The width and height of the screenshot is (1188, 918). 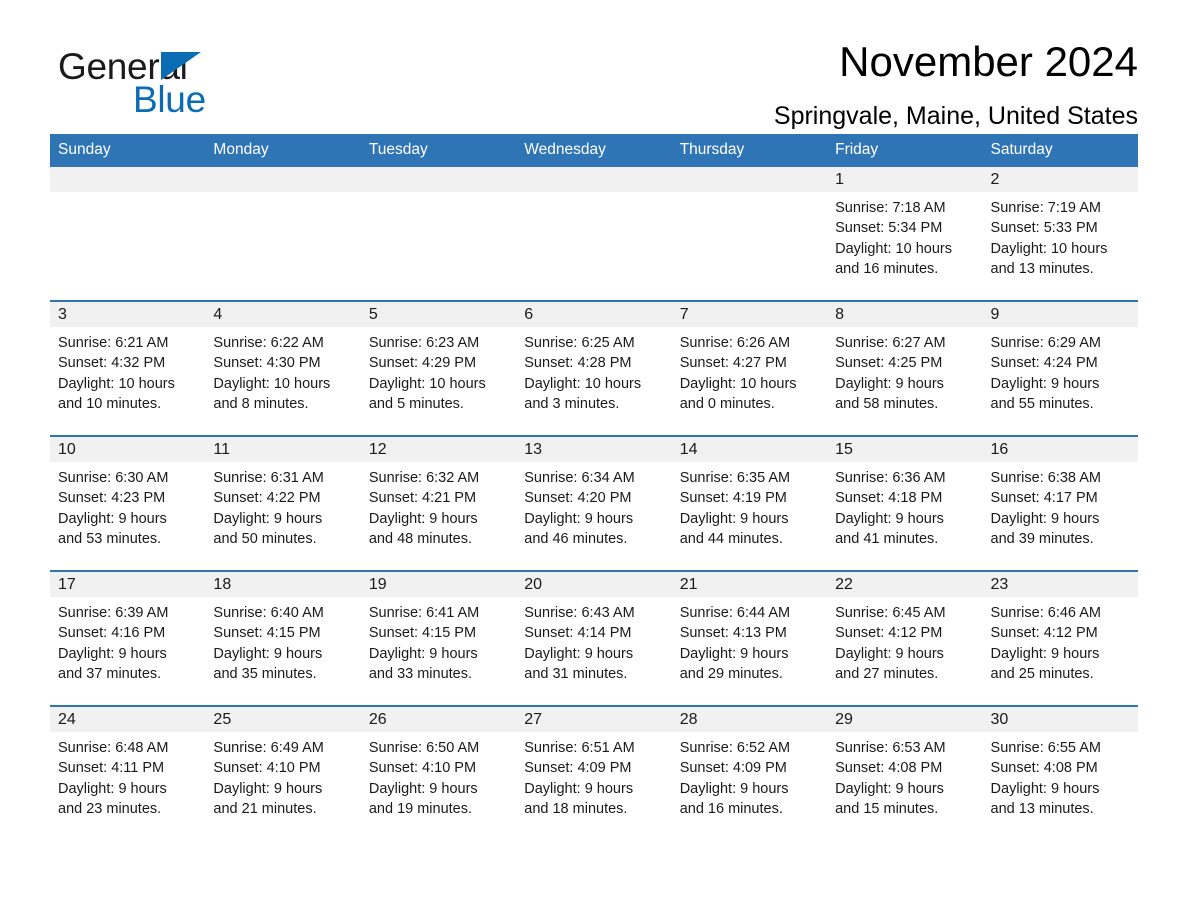 I want to click on sunrise-text: Sunrise: 6:53 AM, so click(x=890, y=748).